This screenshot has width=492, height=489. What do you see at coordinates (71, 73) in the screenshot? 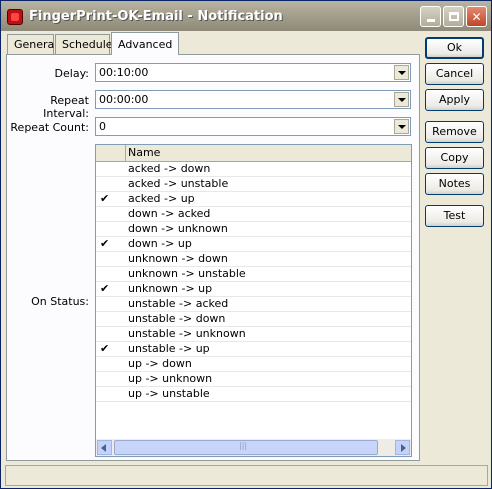
I see `delay-label: Delay:` at bounding box center [71, 73].